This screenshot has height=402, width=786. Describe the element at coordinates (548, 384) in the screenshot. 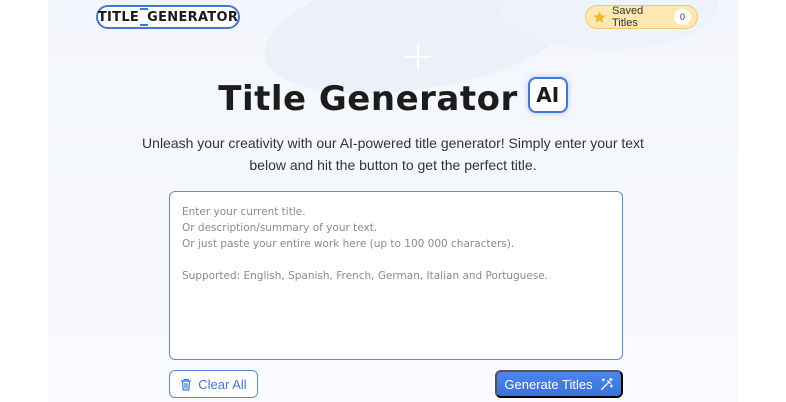

I see `generate-titles-label: Generate Titles` at that location.